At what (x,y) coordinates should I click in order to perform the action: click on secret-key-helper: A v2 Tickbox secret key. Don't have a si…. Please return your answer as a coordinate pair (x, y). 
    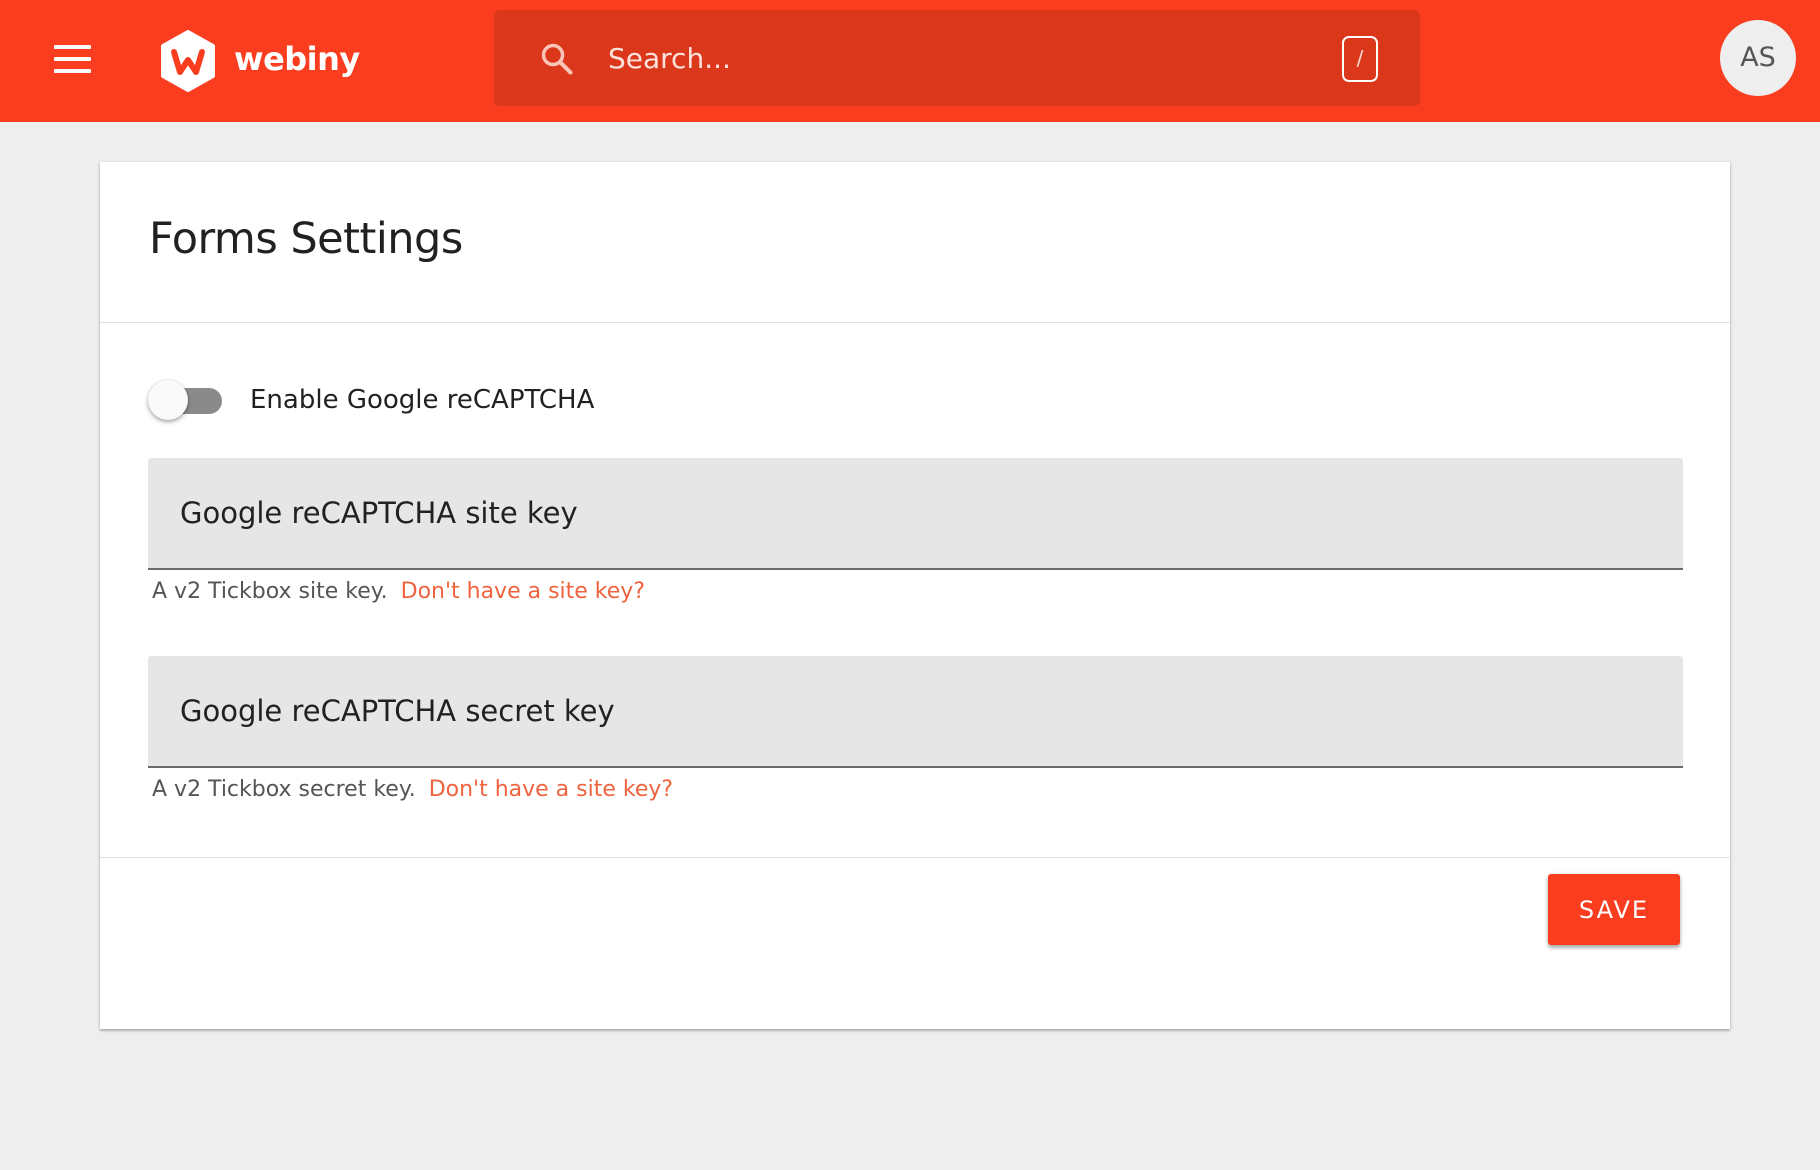
    Looking at the image, I should click on (412, 789).